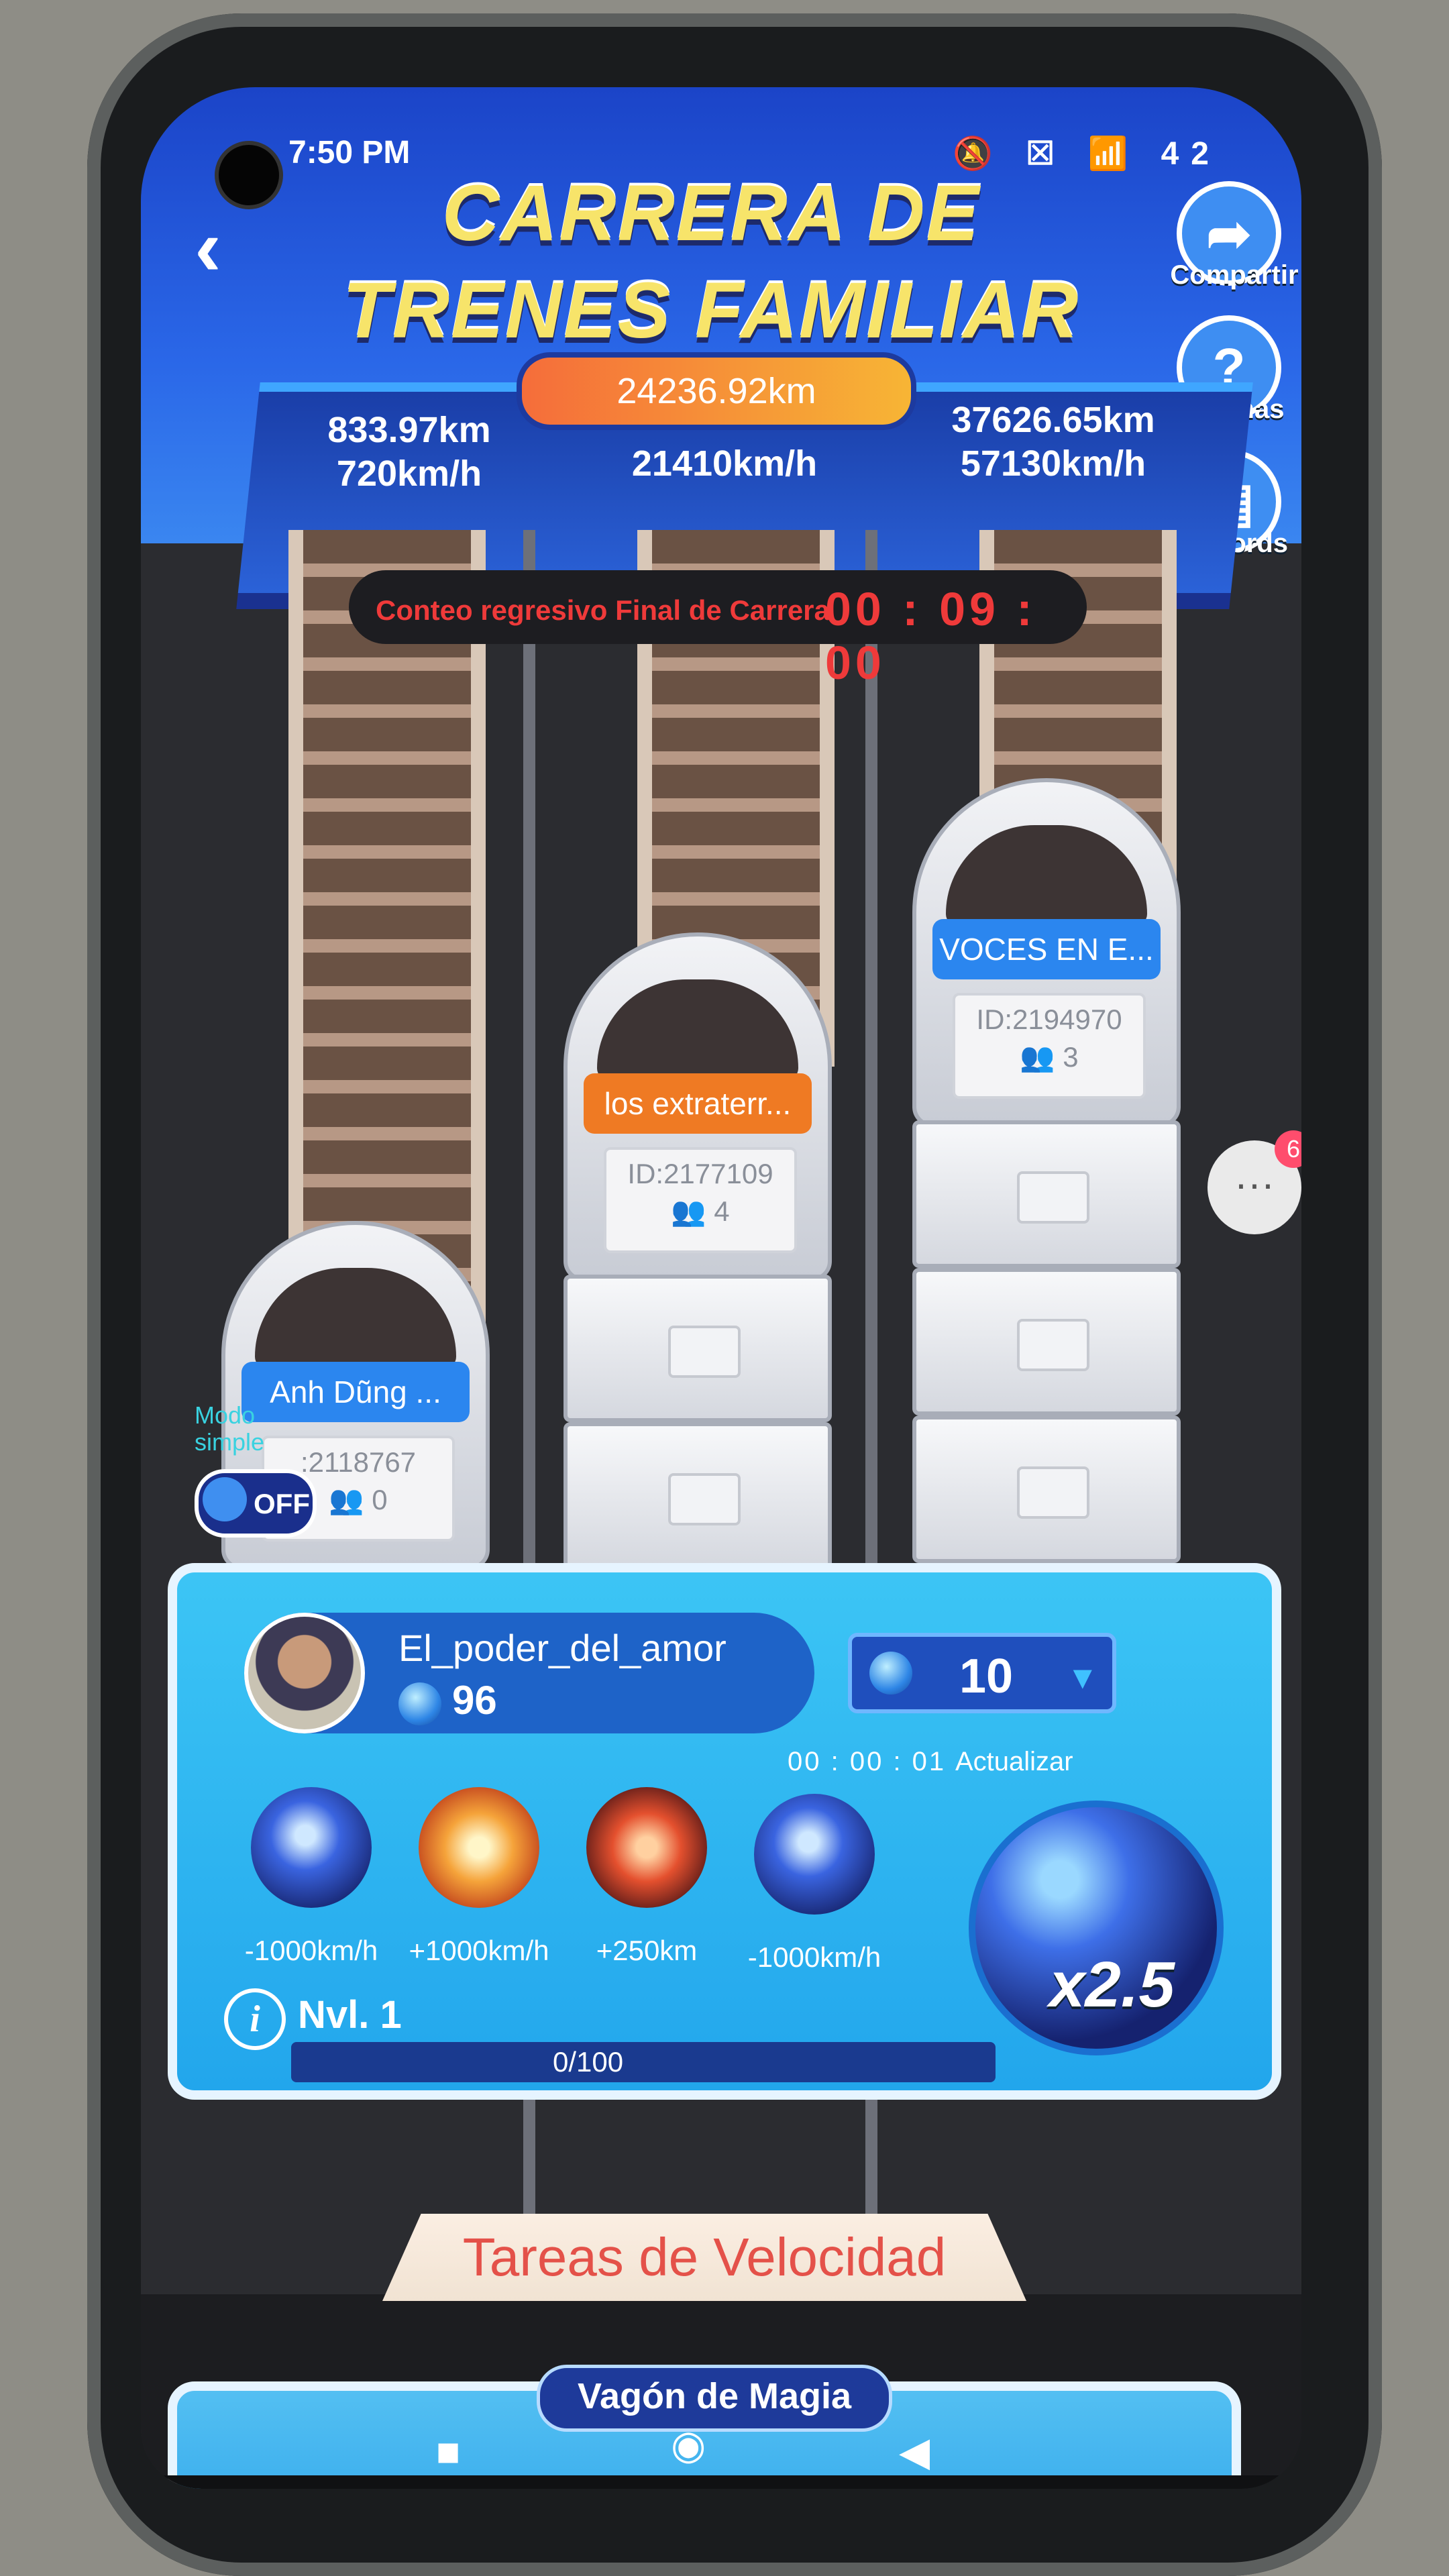 This screenshot has width=1449, height=2576. I want to click on skill-speed-up, so click(479, 1847).